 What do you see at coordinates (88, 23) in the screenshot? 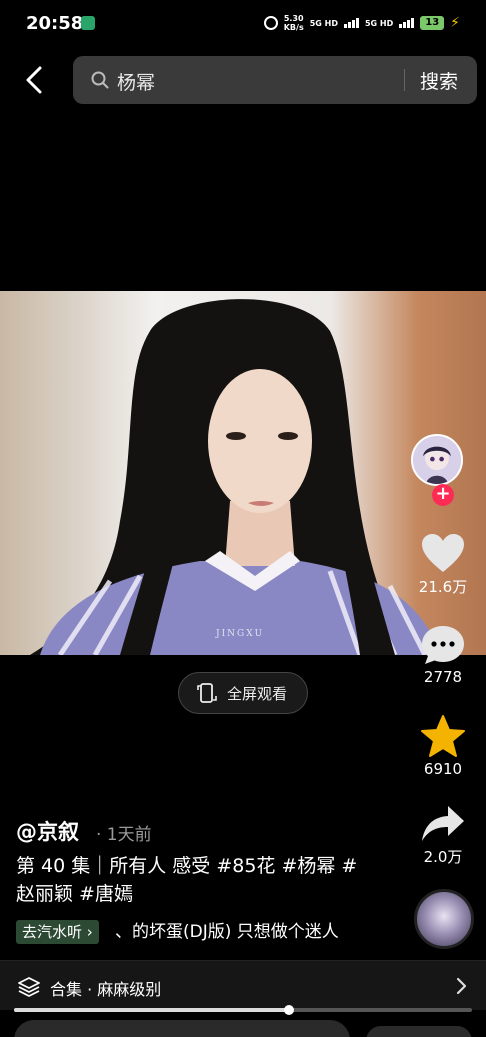
I see `app-notification-icon` at bounding box center [88, 23].